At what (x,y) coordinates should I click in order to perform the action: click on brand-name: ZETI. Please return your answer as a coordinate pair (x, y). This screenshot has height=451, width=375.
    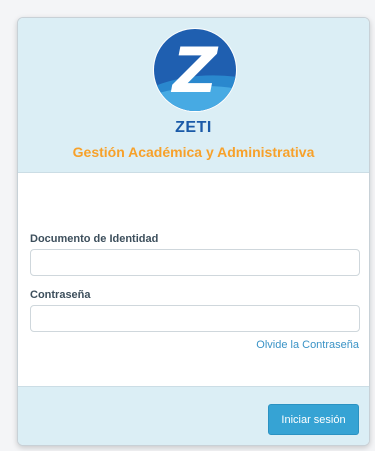
    Looking at the image, I should click on (193, 127).